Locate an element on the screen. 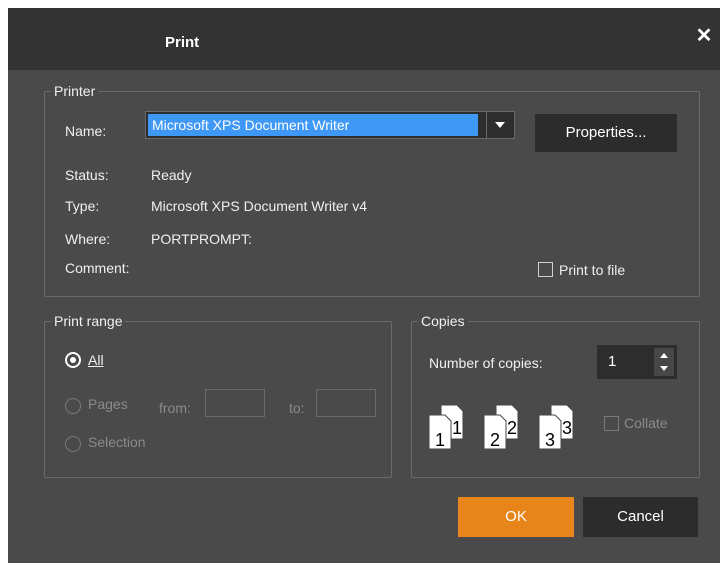 Image resolution: width=723 pixels, height=566 pixels. selection-radio is located at coordinates (73, 444).